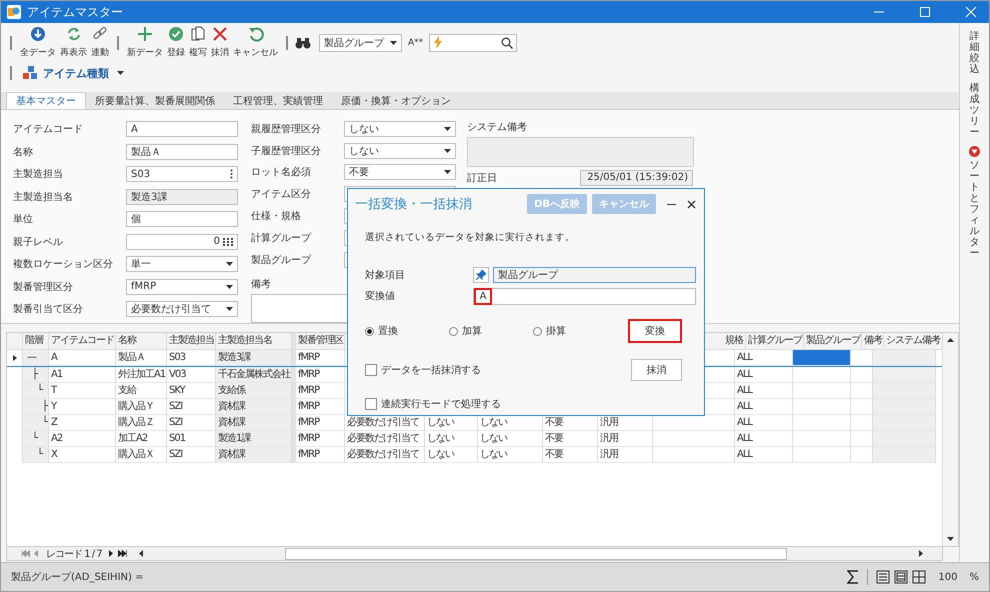  I want to click on table-cell: 支給, so click(141, 390).